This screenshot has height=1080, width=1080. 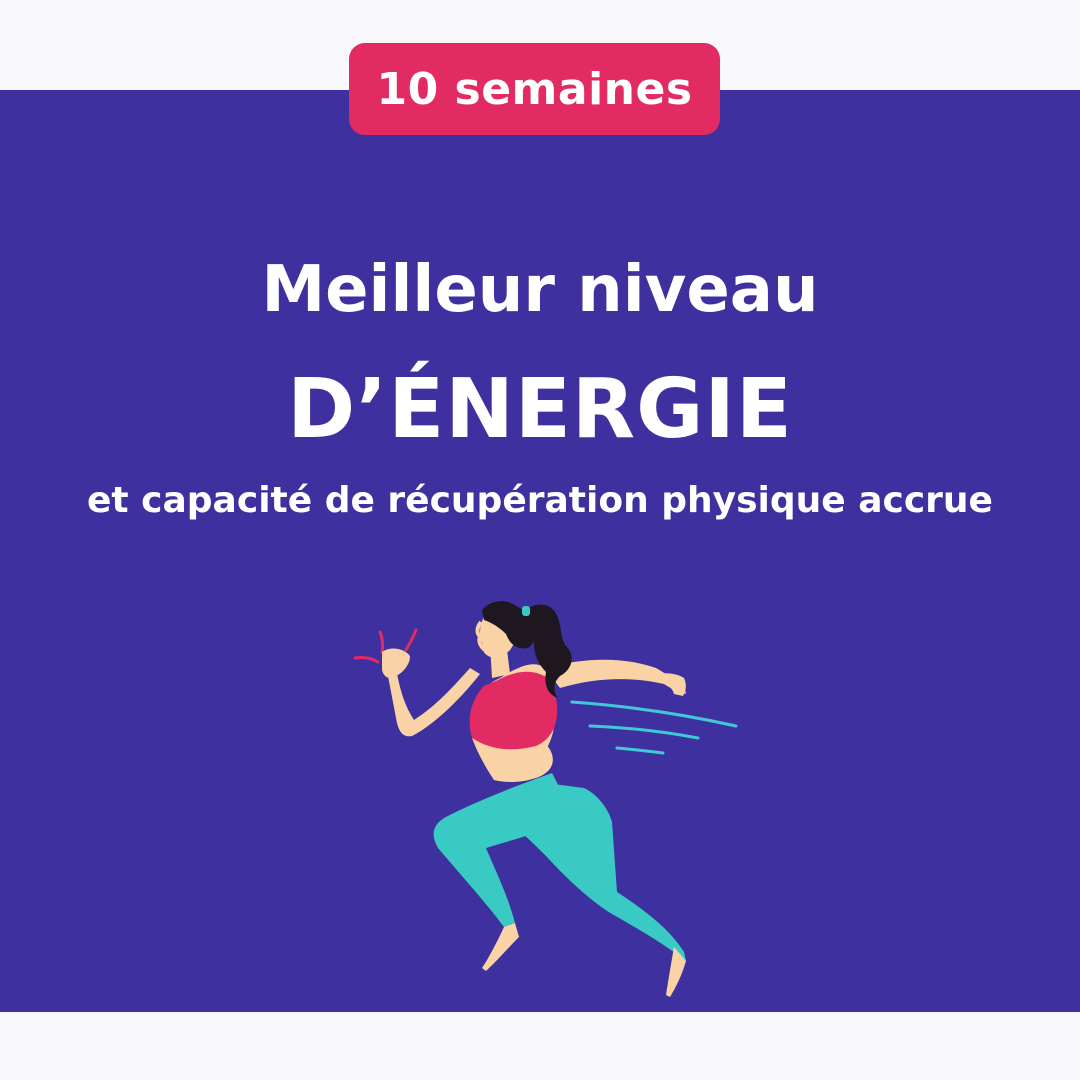 I want to click on front-foot, so click(x=500, y=947).